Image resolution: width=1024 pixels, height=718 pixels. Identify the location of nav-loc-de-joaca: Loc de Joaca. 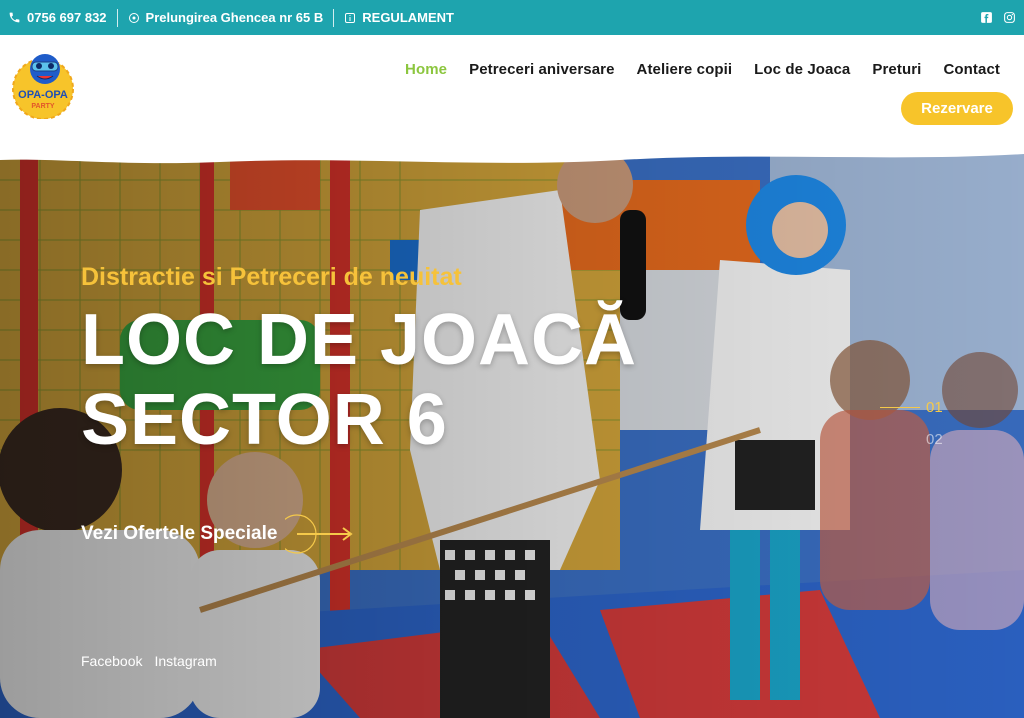
(802, 69).